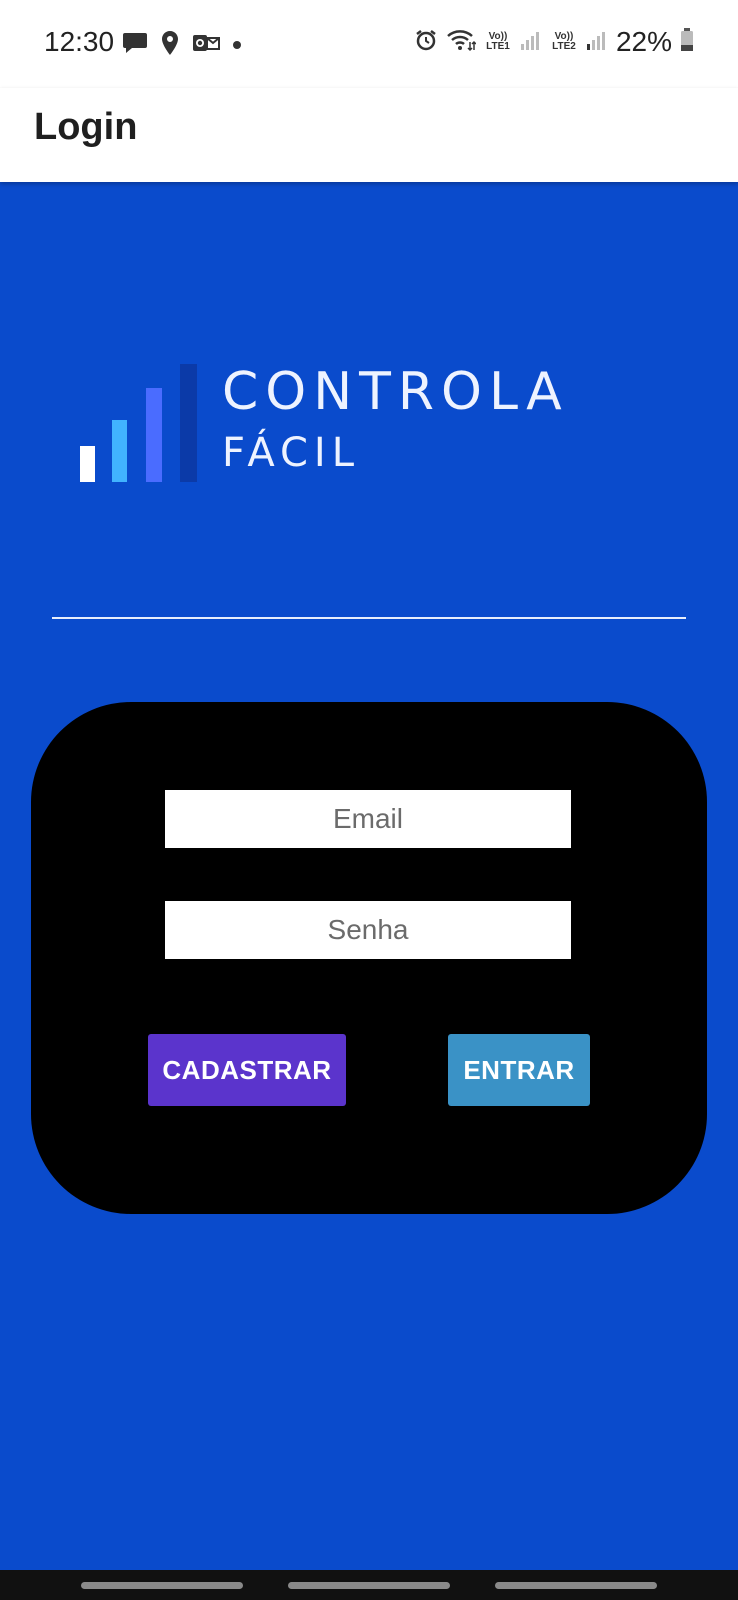  I want to click on battery-icon, so click(687, 42).